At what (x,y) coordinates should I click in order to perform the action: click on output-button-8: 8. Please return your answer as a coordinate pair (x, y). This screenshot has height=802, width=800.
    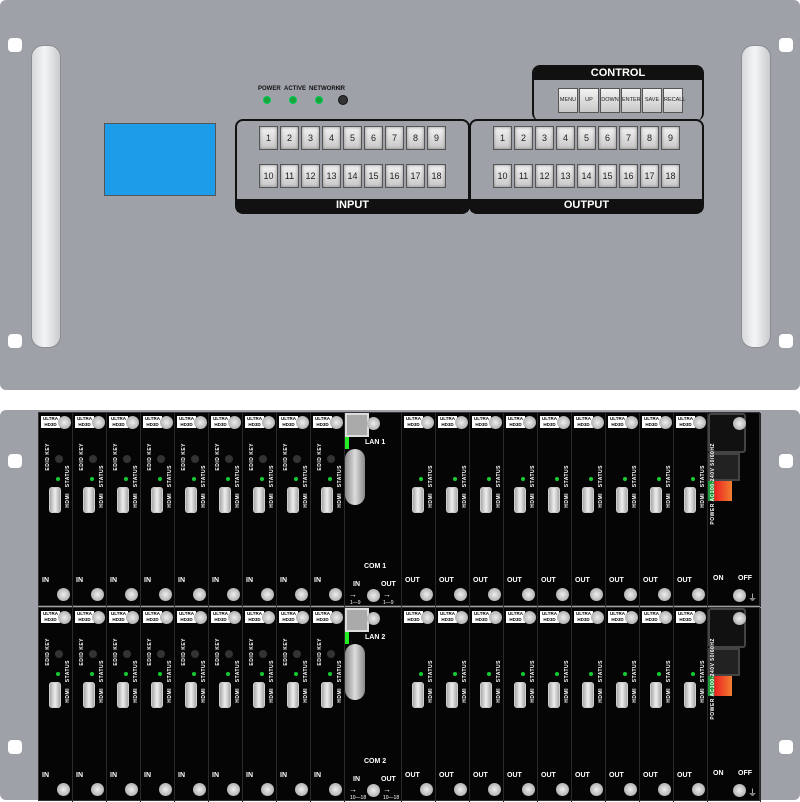
    Looking at the image, I should click on (649, 138).